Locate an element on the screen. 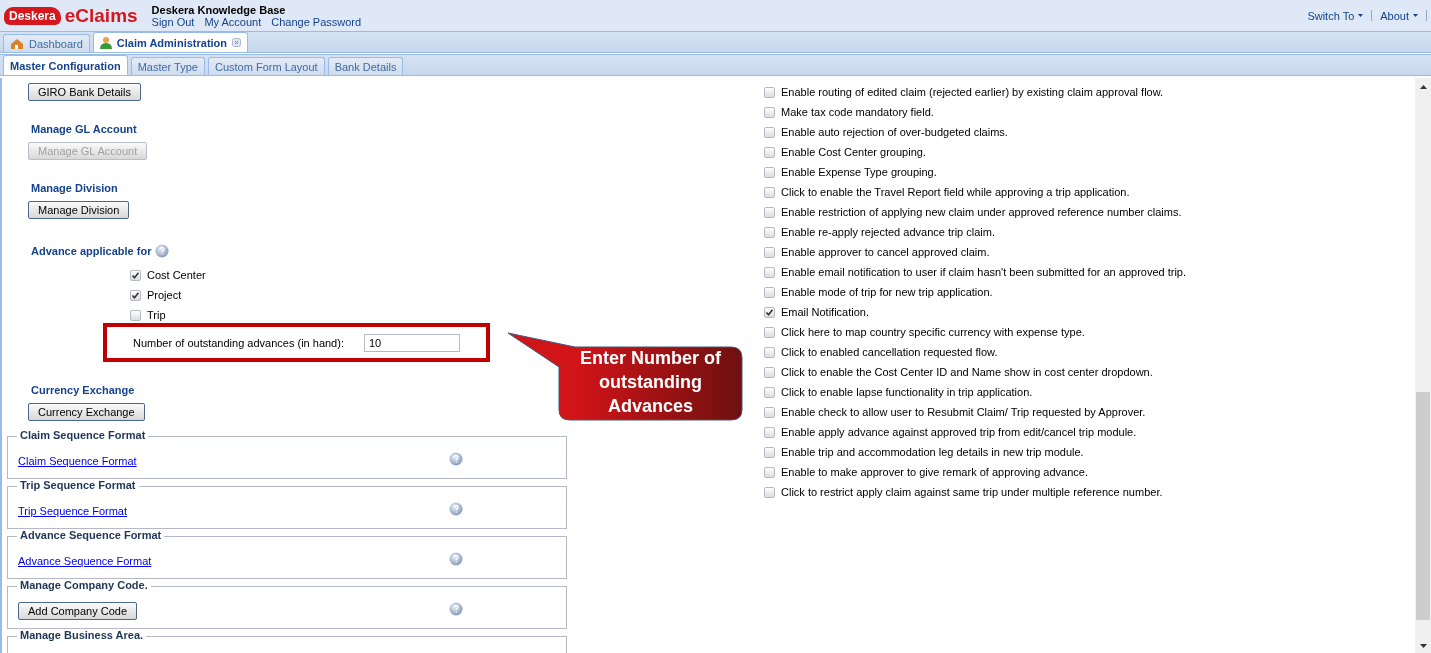  fieldset-legend: Trip Sequence Format is located at coordinates (78, 485).